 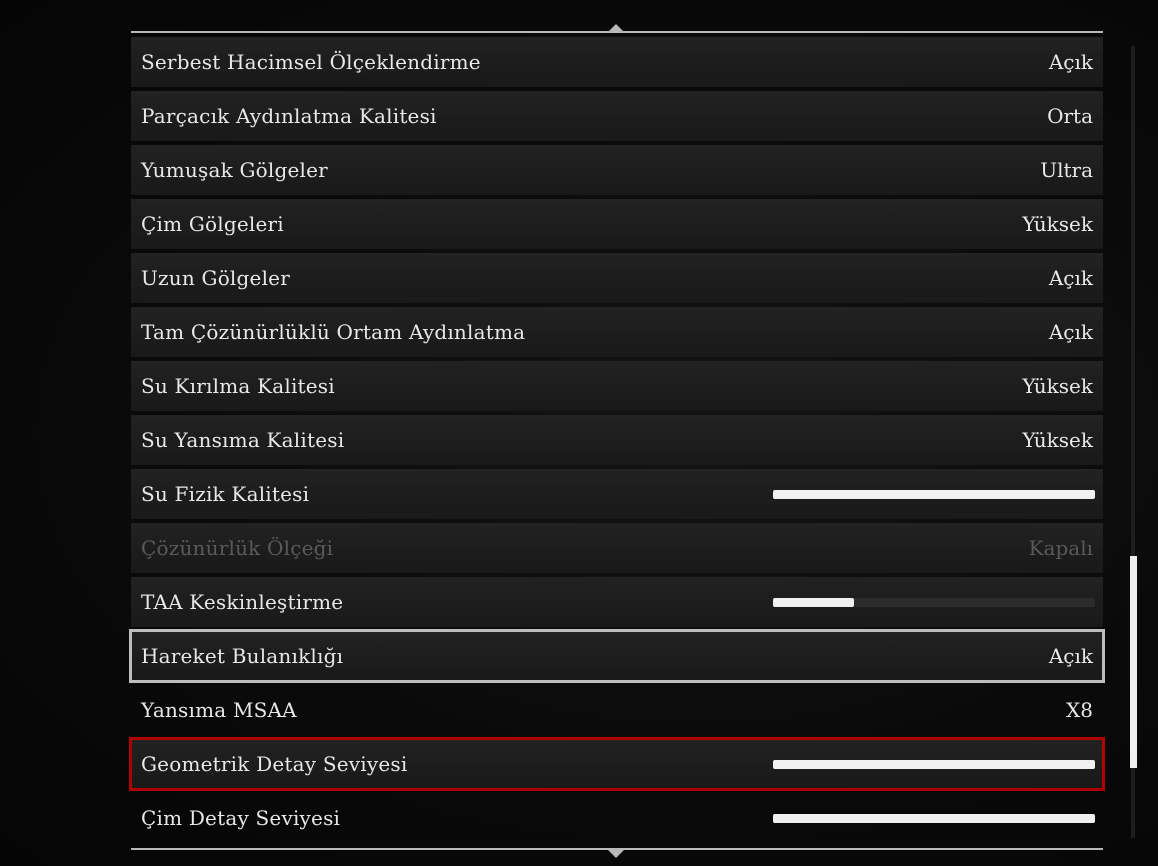 I want to click on setting-label: Çözünürlük Ölçeği, so click(x=237, y=548).